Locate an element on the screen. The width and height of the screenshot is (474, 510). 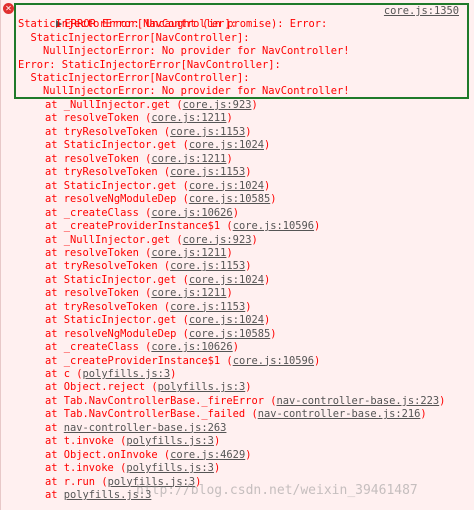
stack-frame-source-link: core.js:4629 is located at coordinates (207, 455).